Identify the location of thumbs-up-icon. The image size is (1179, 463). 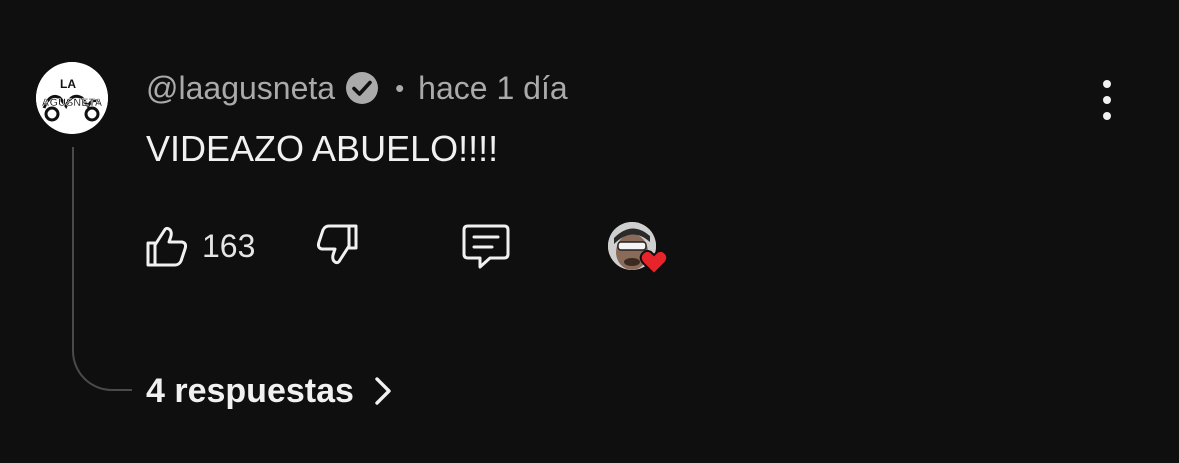
(167, 246).